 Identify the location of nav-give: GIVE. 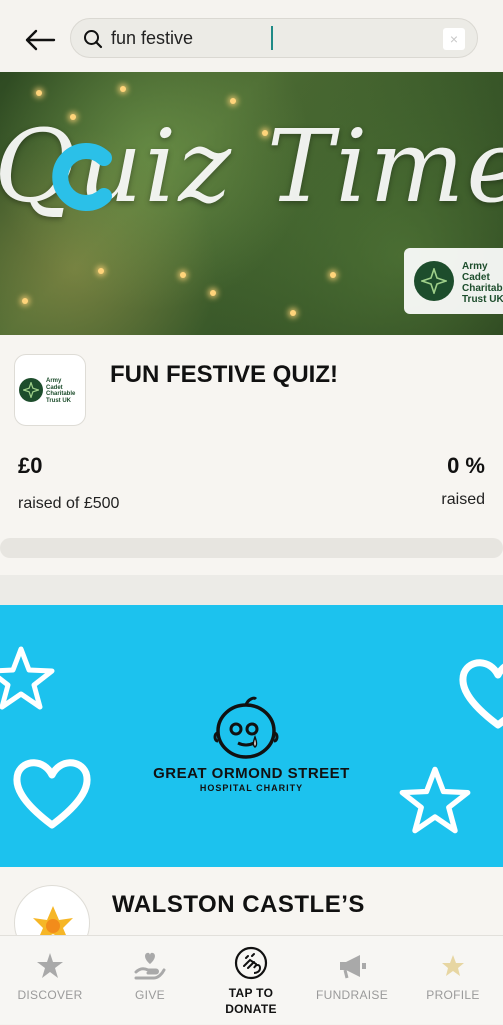
(150, 980).